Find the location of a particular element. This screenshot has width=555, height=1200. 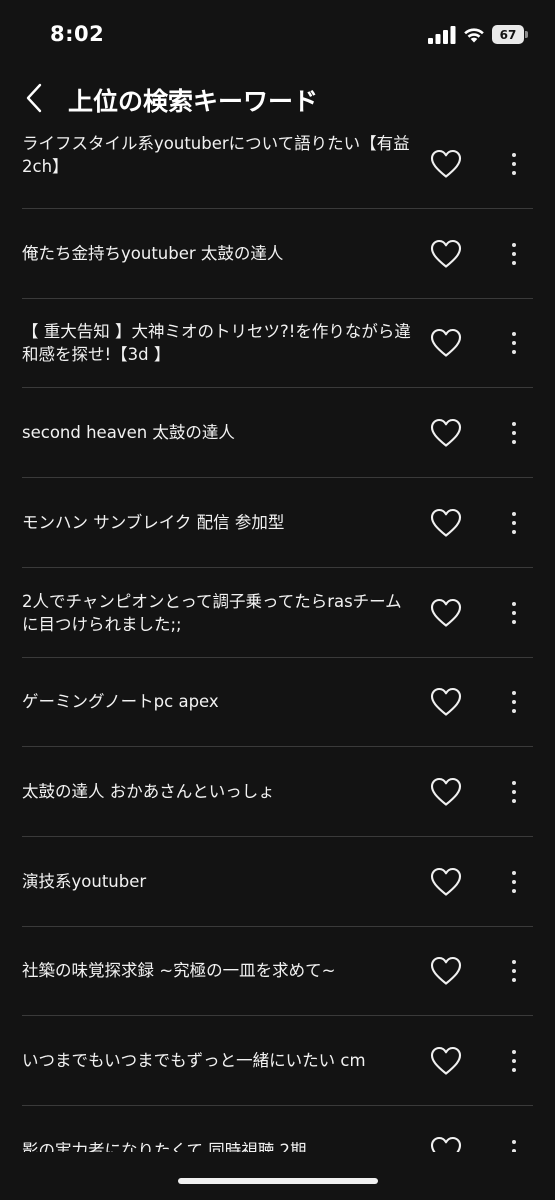

keyword-text: second heaven 太鼓の達人 is located at coordinates (128, 433).